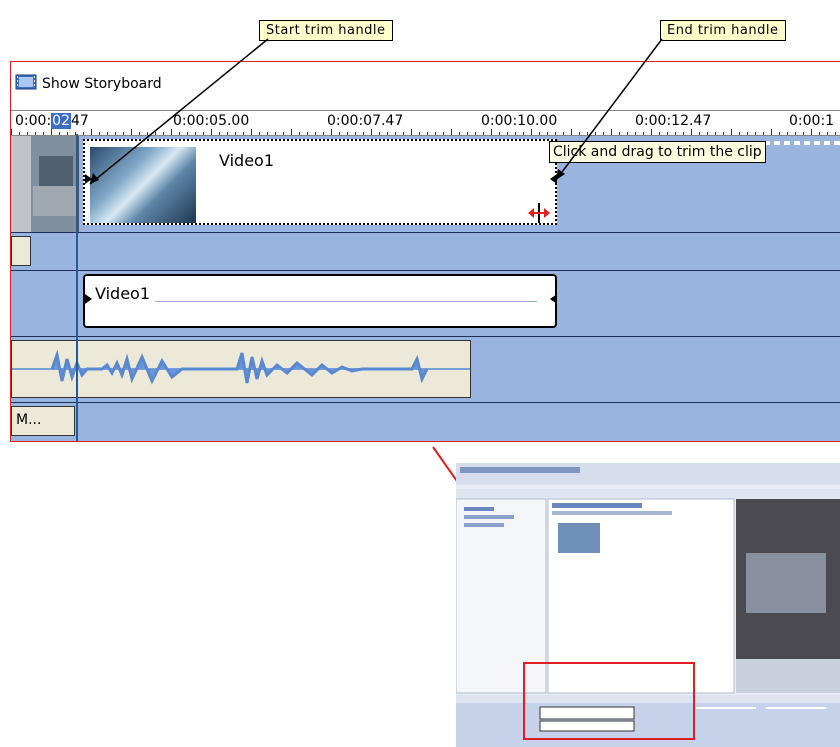  Describe the element at coordinates (247, 160) in the screenshot. I see `video-clip-name: Video1` at that location.